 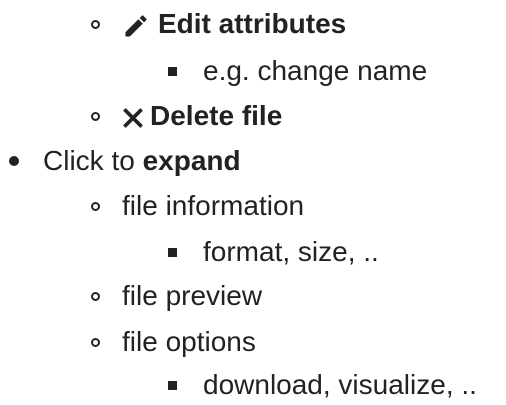 I want to click on list-item-file-information: file information, so click(x=253, y=206).